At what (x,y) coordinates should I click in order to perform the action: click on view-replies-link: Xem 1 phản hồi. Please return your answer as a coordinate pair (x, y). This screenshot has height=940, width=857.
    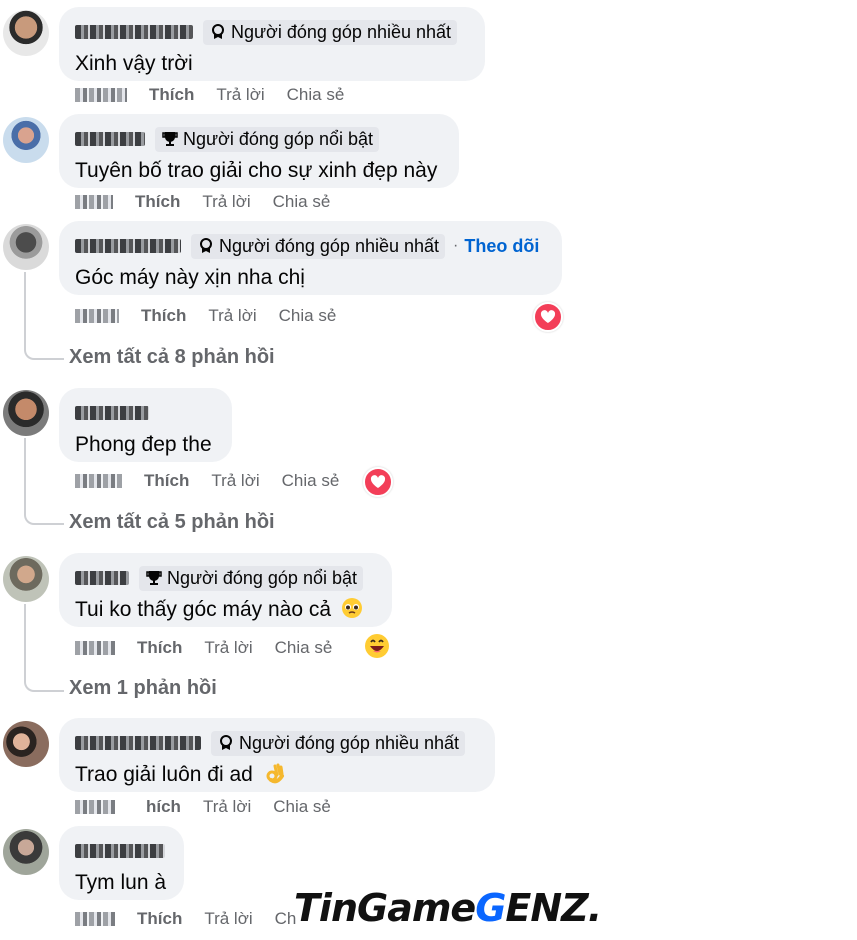
    Looking at the image, I should click on (143, 688).